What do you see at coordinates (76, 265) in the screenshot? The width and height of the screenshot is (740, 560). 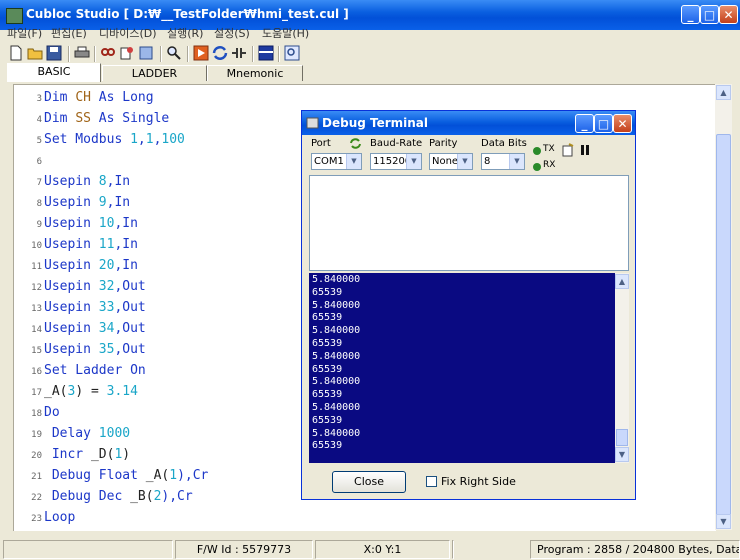 I see `code-line: 11 Usepin 20,In` at bounding box center [76, 265].